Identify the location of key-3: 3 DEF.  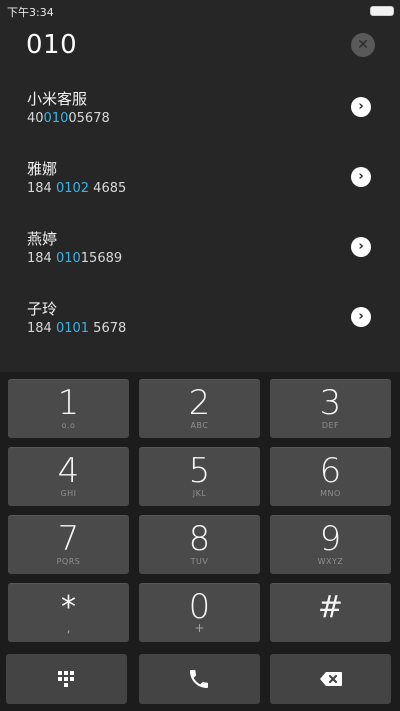
(330, 408).